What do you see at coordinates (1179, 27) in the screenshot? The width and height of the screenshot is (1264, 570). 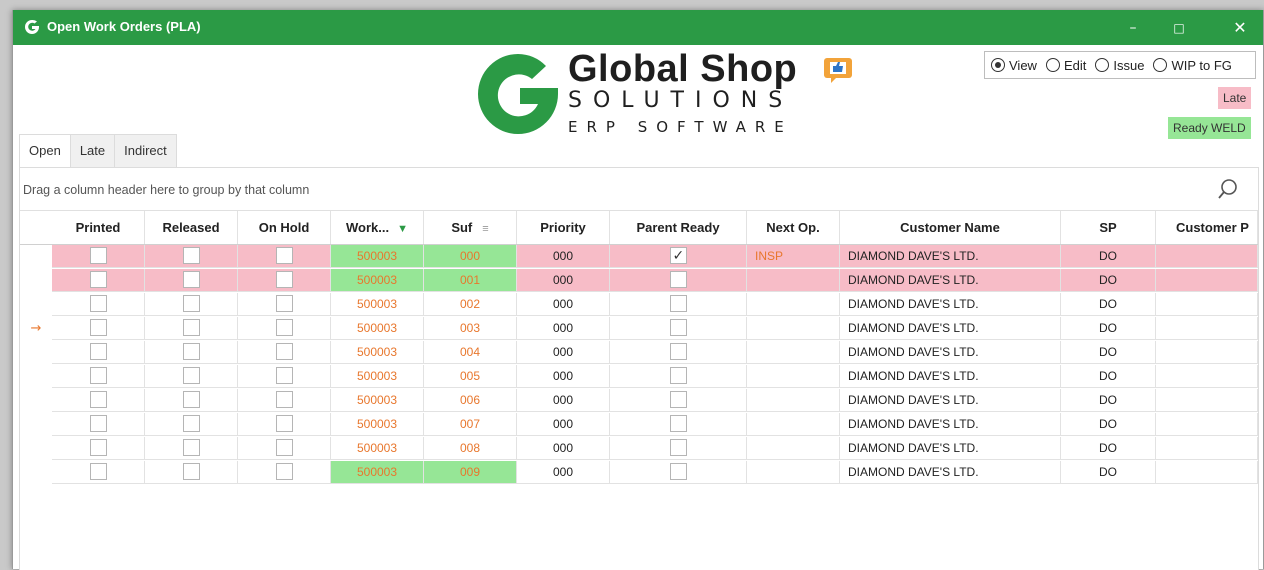 I see `maximize-button: □` at bounding box center [1179, 27].